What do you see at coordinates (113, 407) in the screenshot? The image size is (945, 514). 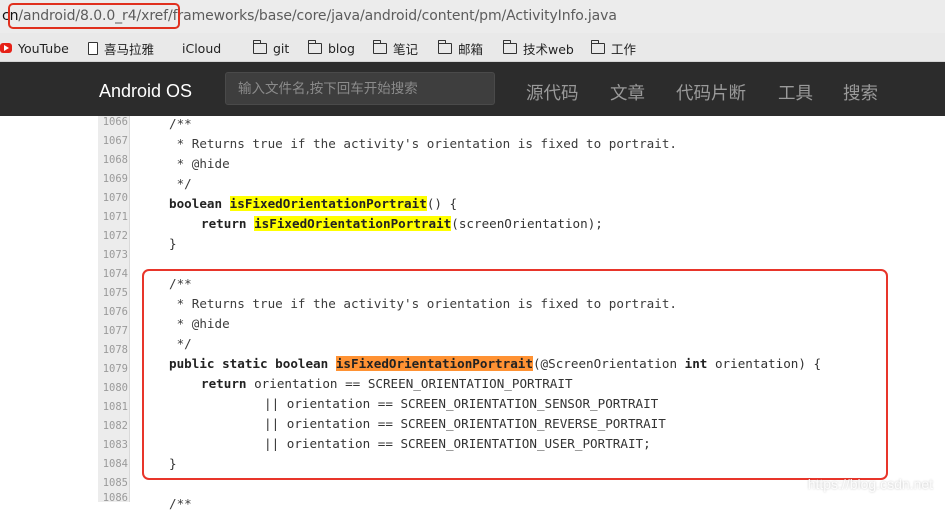 I see `line-number: 1081` at bounding box center [113, 407].